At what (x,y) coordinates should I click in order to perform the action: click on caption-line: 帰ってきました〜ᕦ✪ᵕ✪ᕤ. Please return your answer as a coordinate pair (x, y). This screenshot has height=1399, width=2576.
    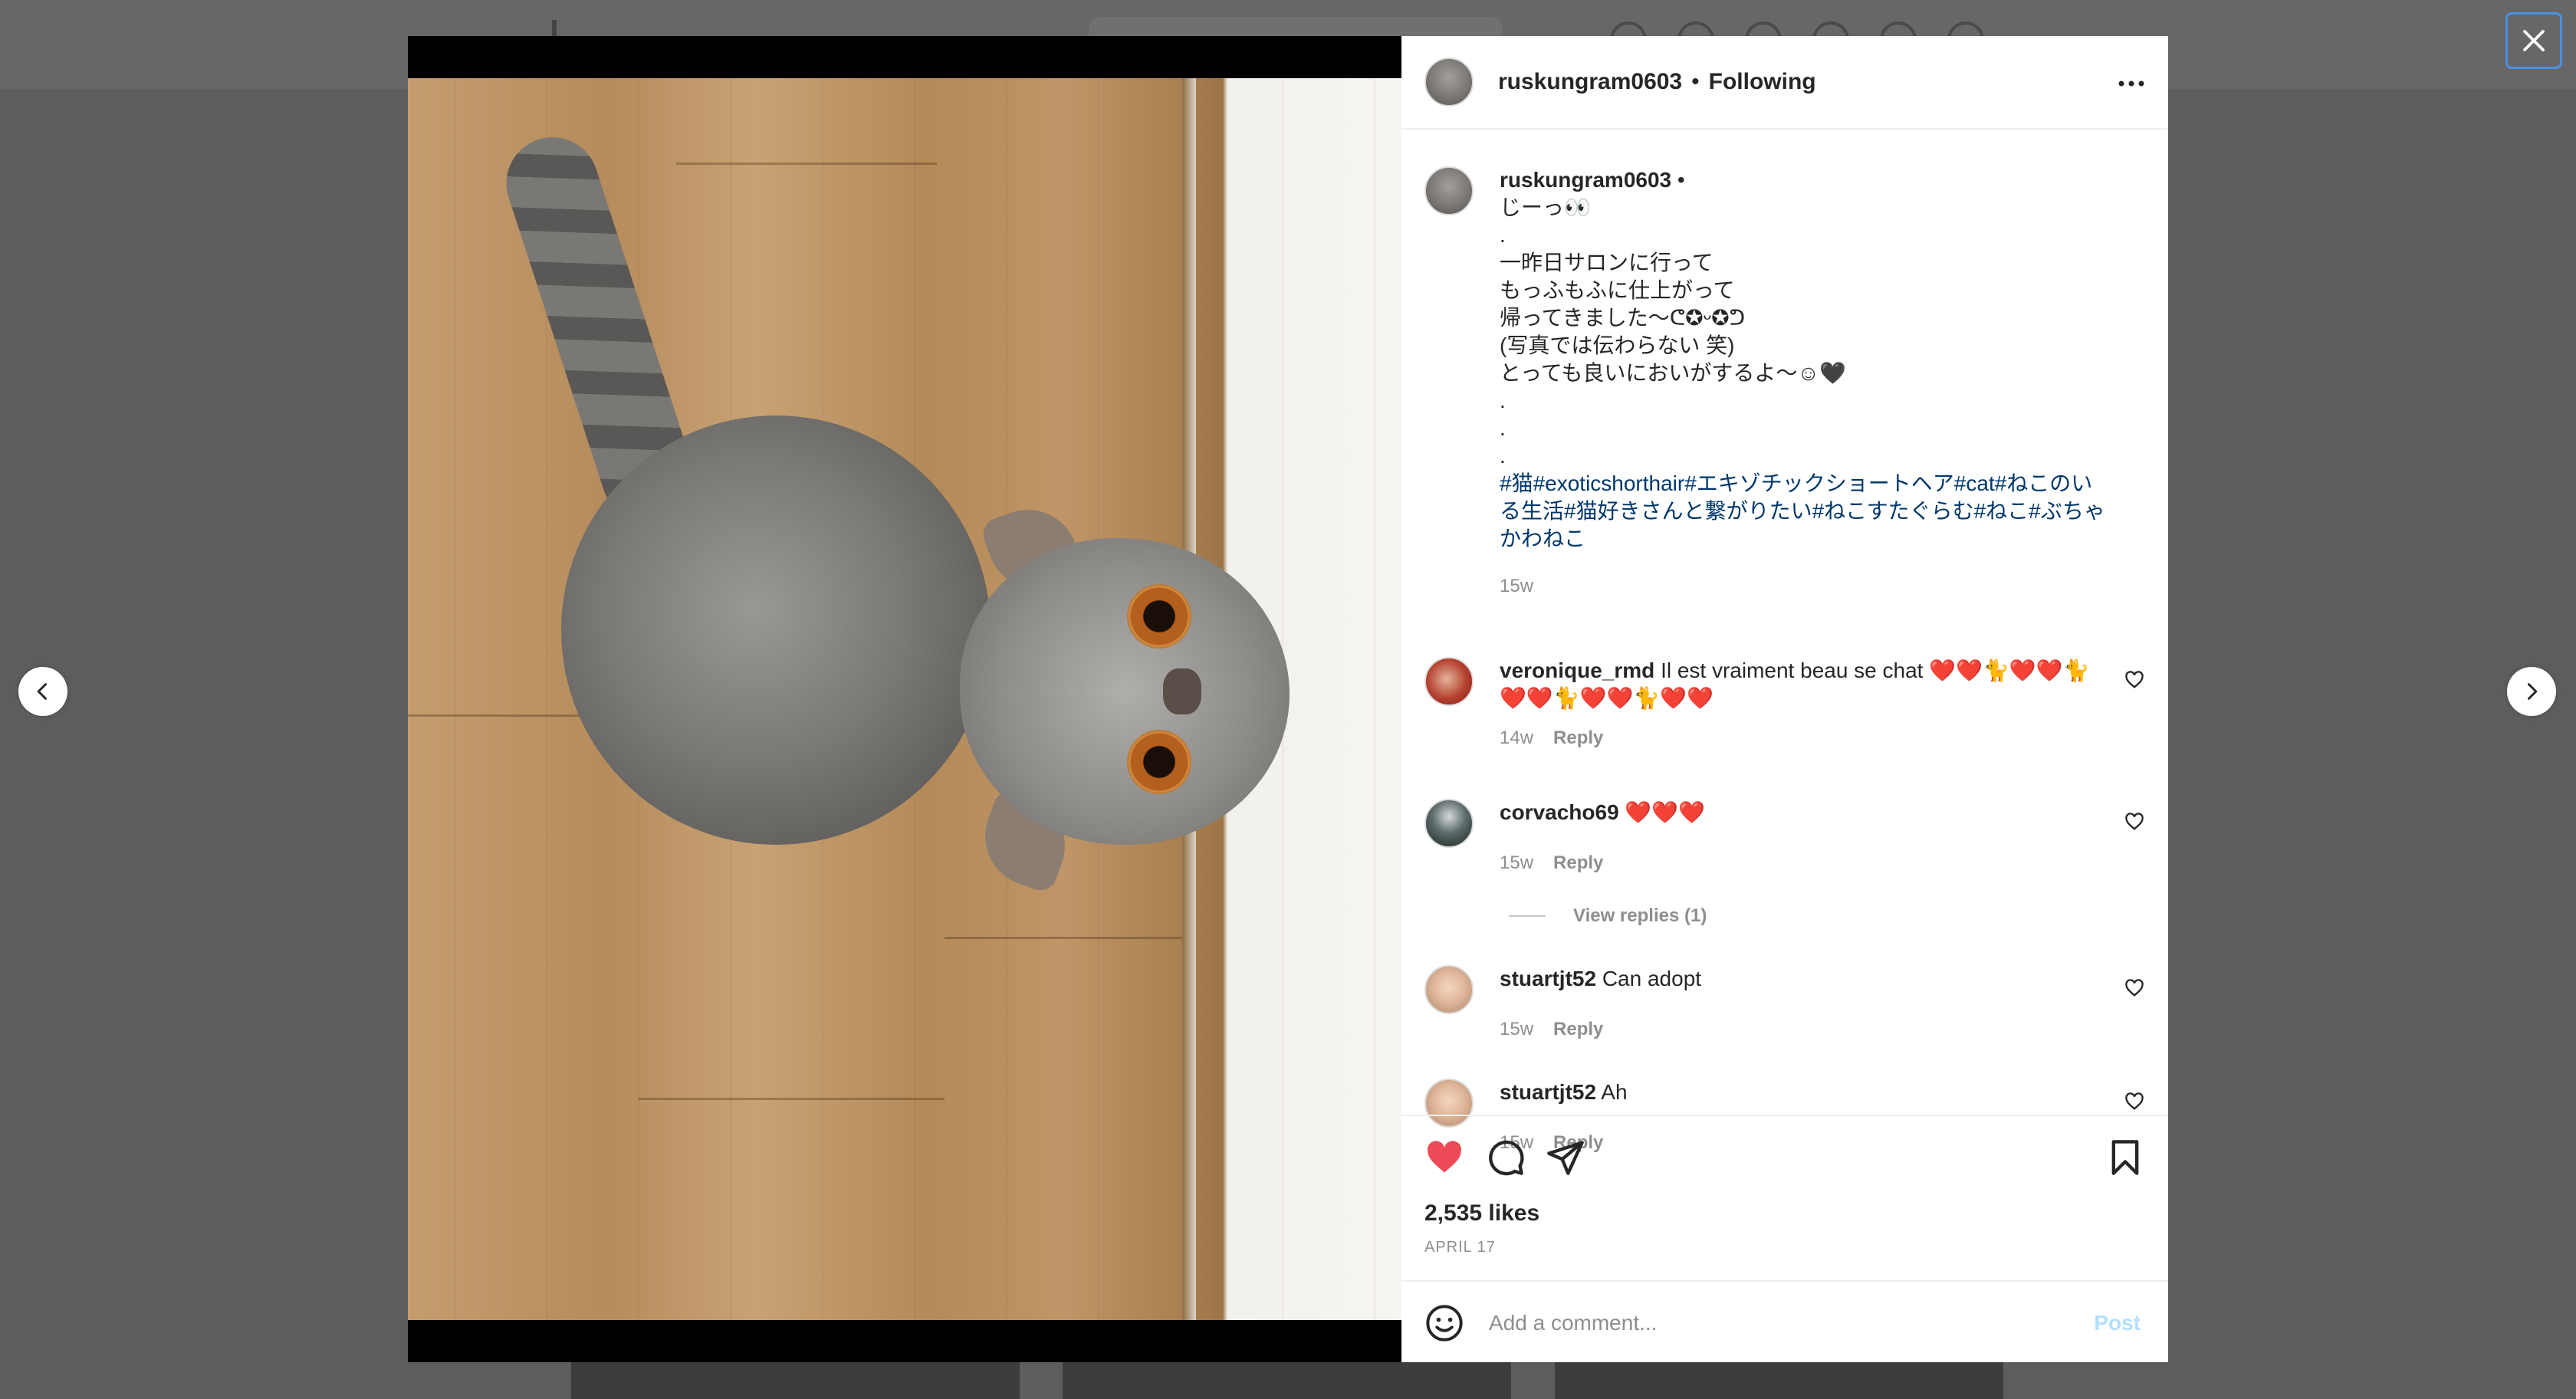
    Looking at the image, I should click on (1623, 318).